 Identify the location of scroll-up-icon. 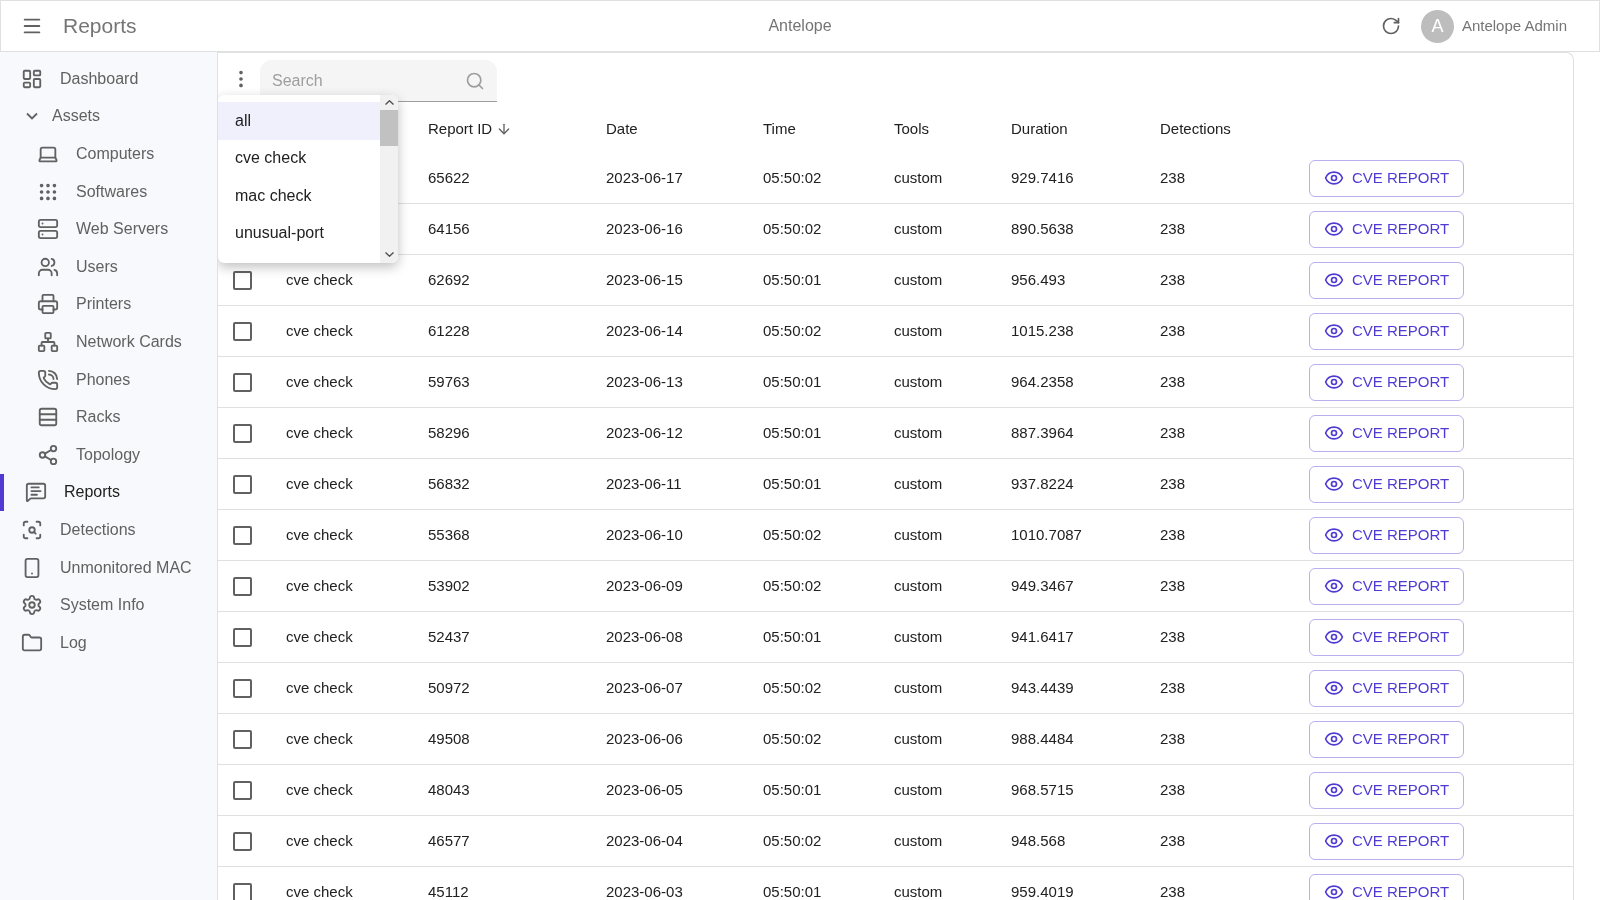
(389, 102).